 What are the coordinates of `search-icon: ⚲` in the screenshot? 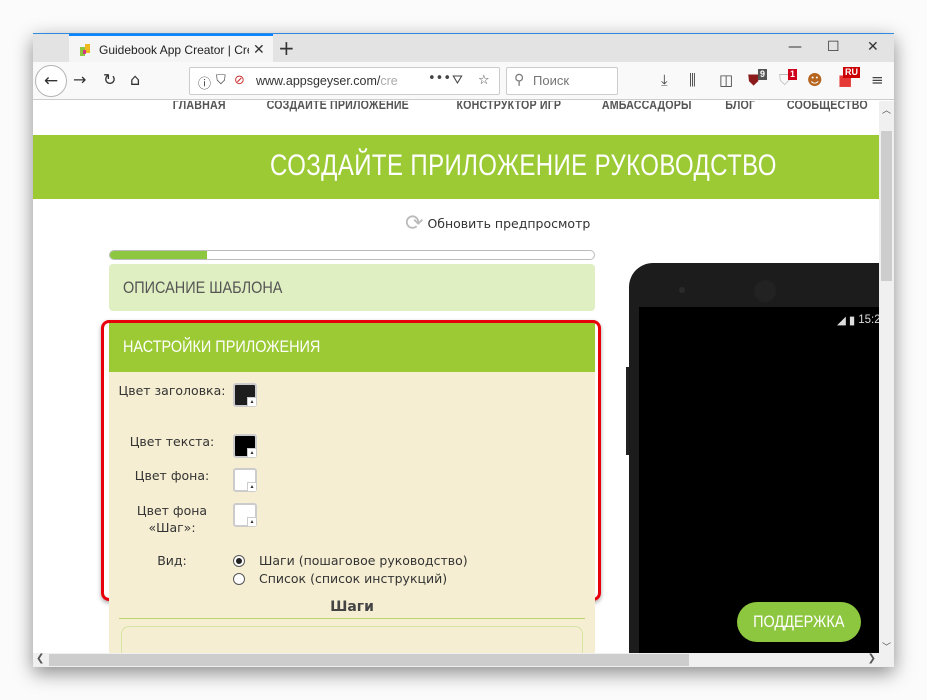 It's located at (519, 80).